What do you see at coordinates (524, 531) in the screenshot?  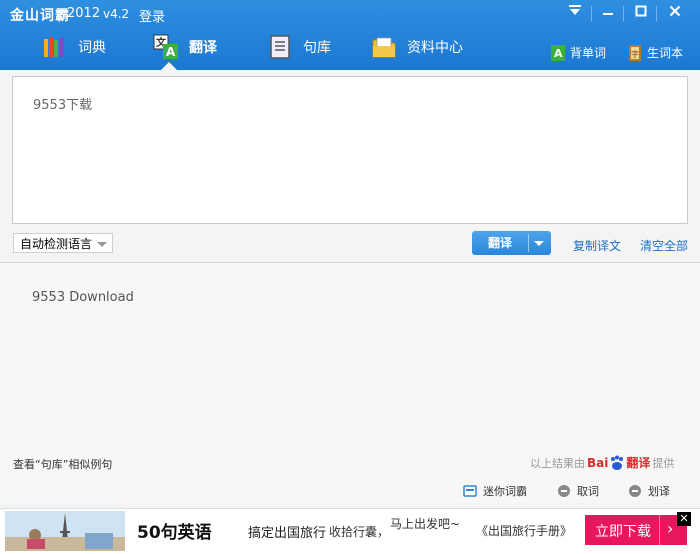 I see `ad-book-title: 《出国旅行手册》` at bounding box center [524, 531].